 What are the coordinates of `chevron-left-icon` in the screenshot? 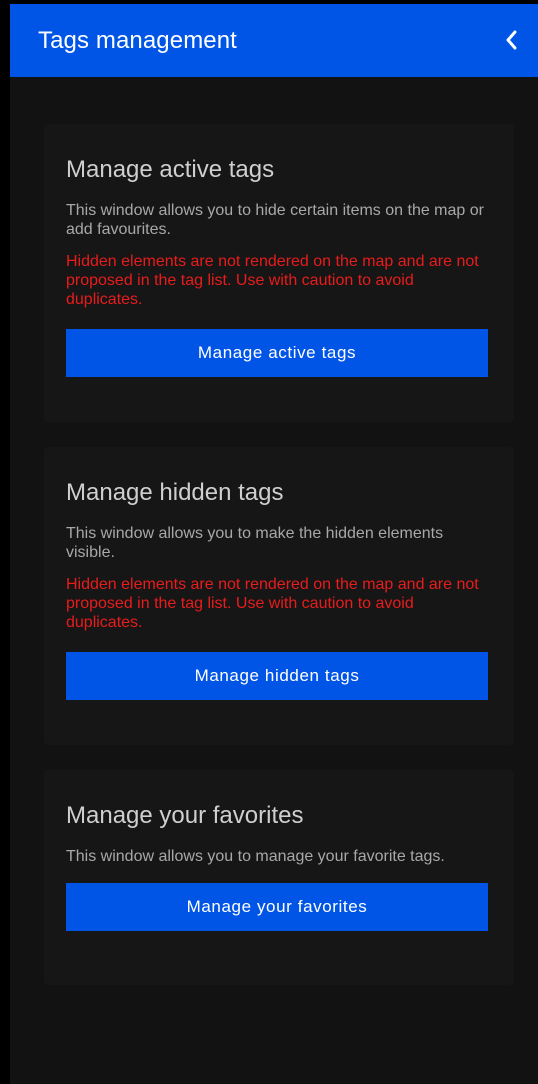 It's located at (511, 40).